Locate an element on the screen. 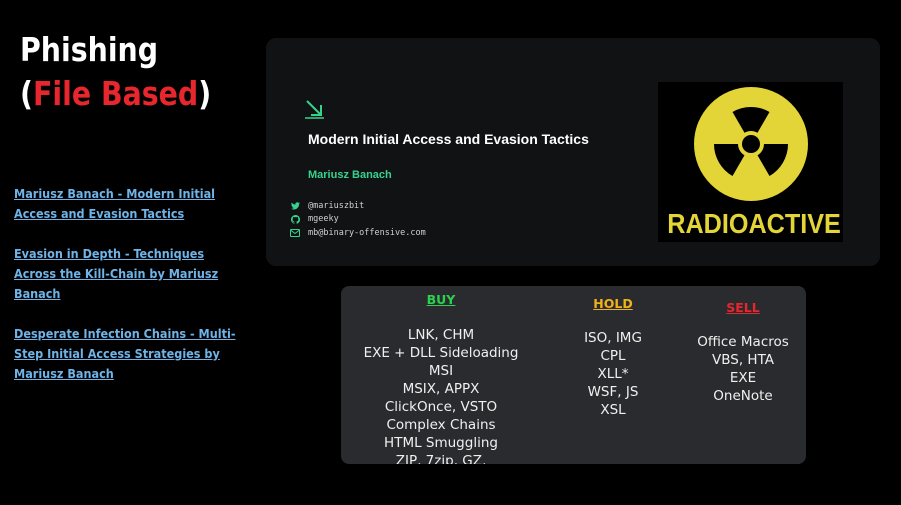  buy-item: EXE + DLL Sideloading is located at coordinates (441, 353).